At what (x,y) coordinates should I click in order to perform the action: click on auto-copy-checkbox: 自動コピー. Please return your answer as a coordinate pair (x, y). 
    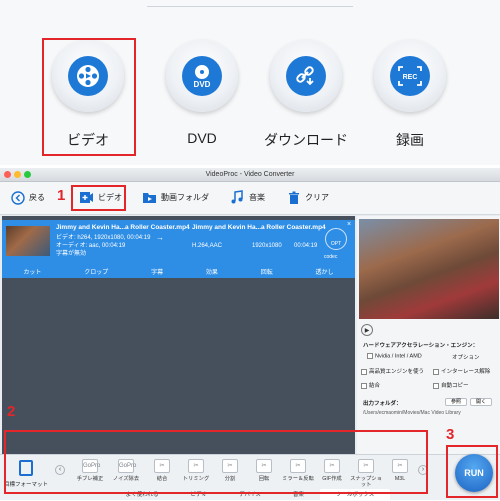
    Looking at the image, I should click on (451, 385).